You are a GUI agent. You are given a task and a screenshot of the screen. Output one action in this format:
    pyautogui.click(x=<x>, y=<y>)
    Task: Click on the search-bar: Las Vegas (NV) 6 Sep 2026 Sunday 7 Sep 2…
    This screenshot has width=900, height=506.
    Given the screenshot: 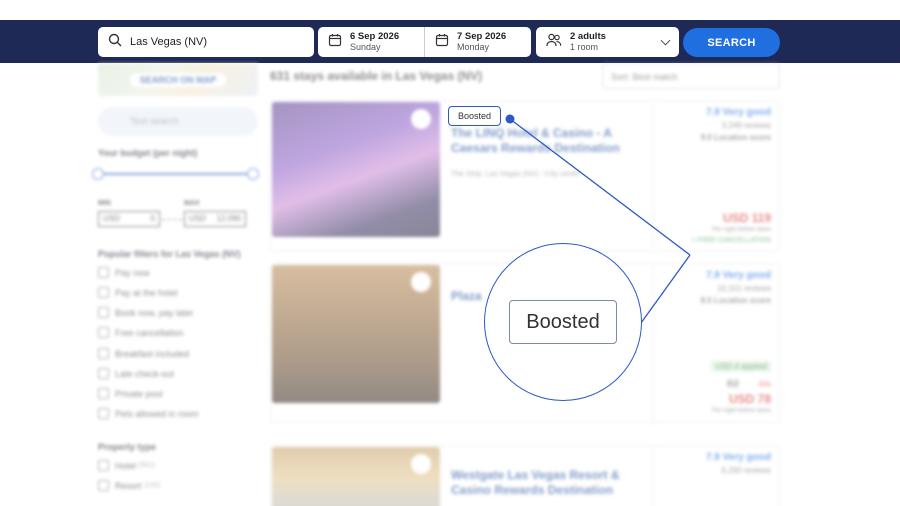 What is the action you would take?
    pyautogui.click(x=450, y=41)
    